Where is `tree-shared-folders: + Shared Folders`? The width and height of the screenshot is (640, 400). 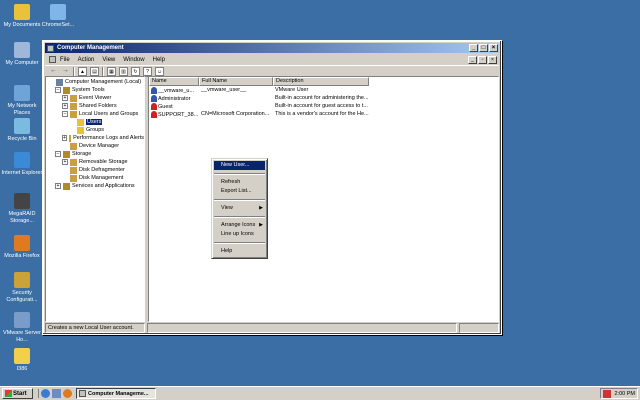 tree-shared-folders: + Shared Folders is located at coordinates (95, 106).